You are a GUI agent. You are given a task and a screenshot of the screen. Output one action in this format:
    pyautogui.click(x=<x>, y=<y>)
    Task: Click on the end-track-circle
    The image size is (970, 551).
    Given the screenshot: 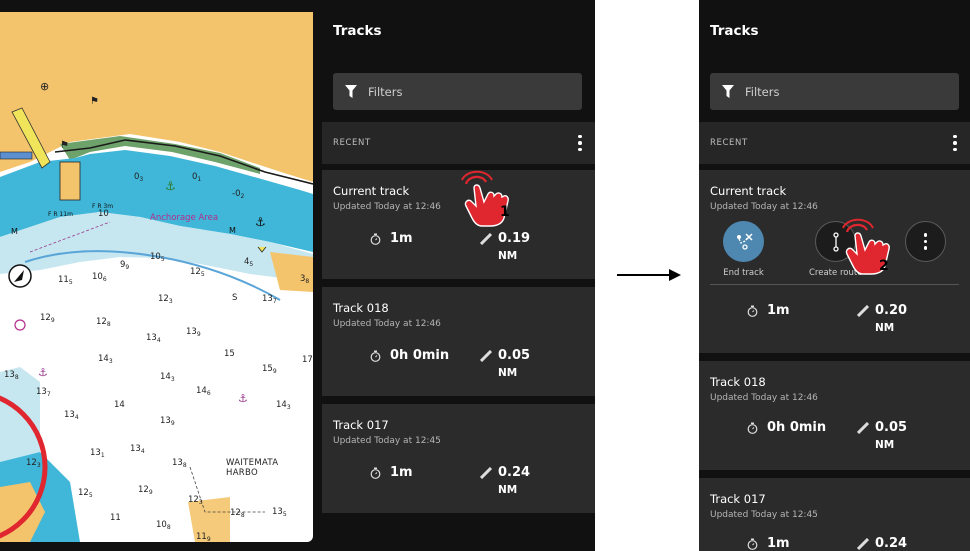 What is the action you would take?
    pyautogui.click(x=743, y=241)
    